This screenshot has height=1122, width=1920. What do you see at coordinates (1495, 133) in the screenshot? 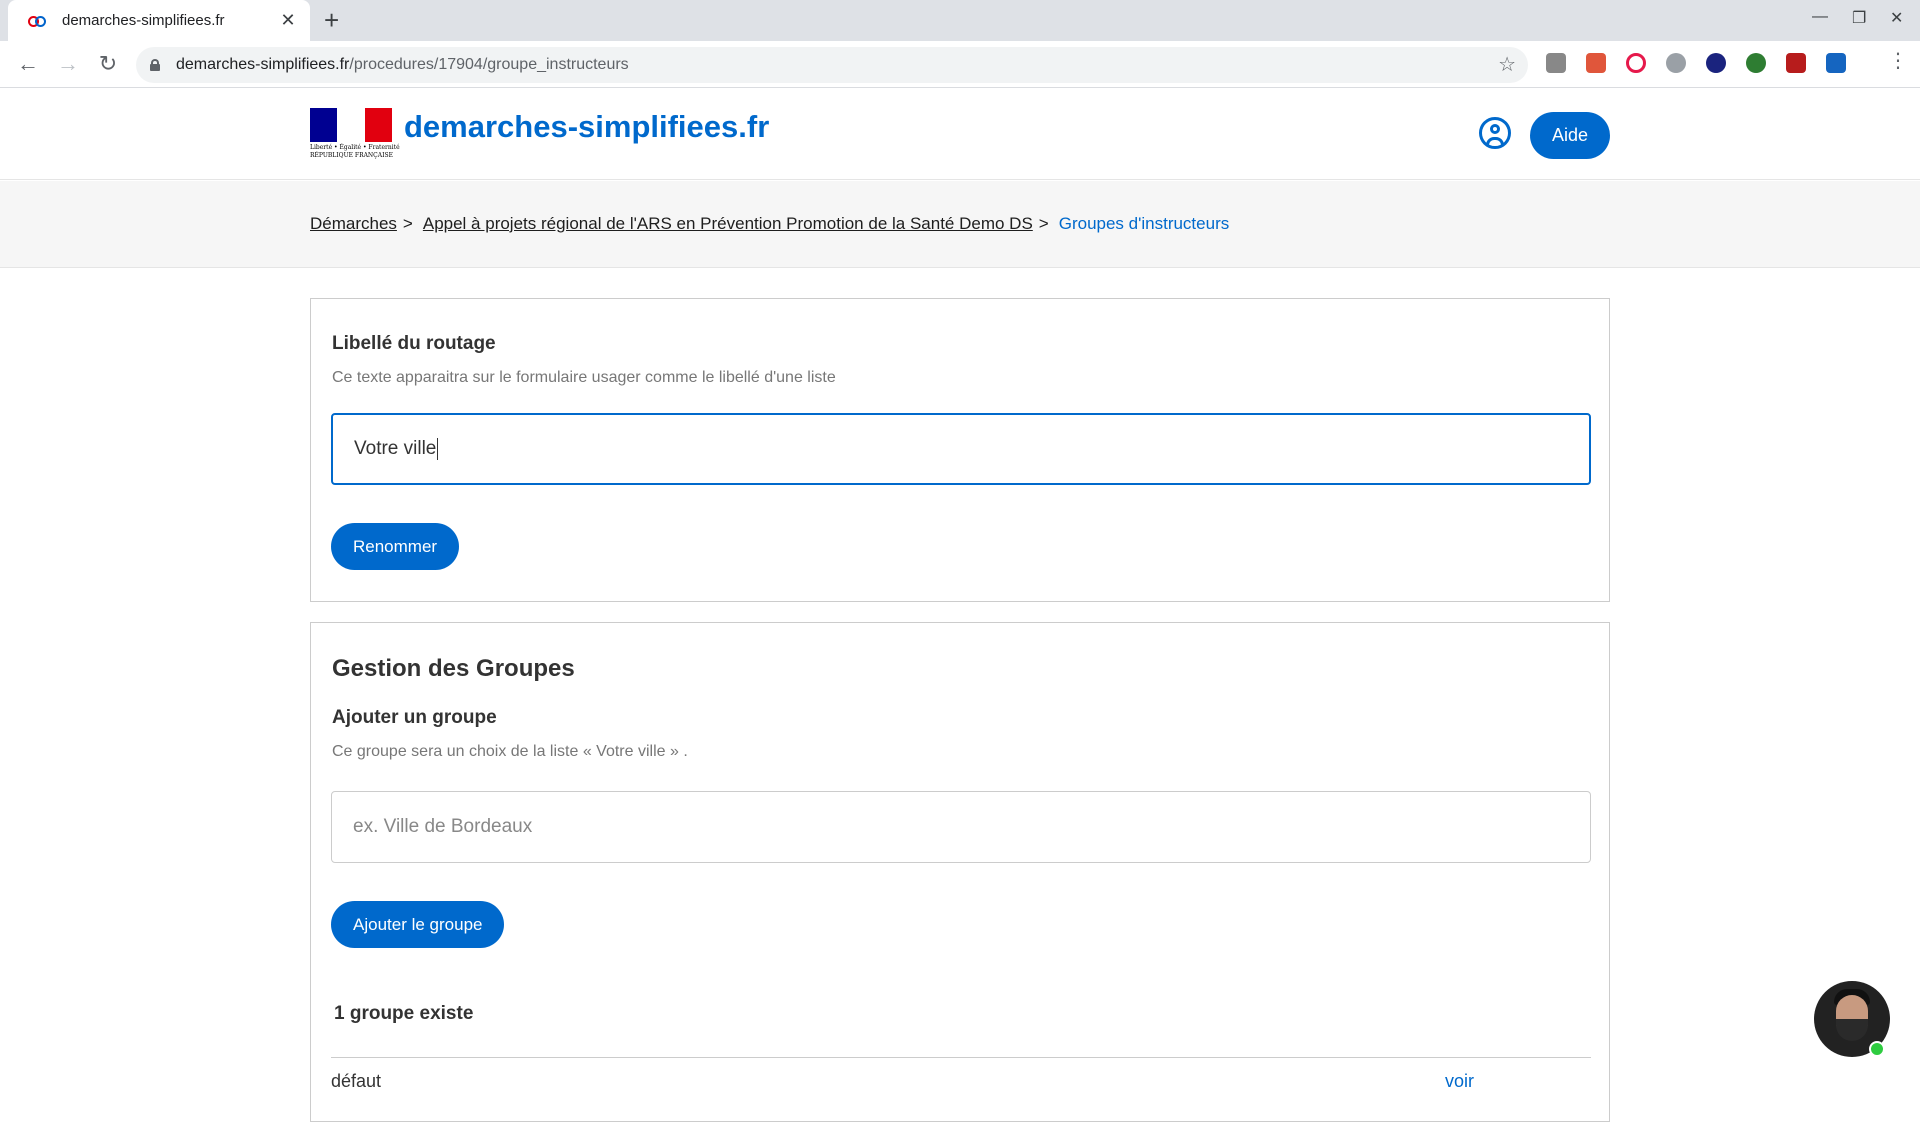
I see `user-account-icon` at bounding box center [1495, 133].